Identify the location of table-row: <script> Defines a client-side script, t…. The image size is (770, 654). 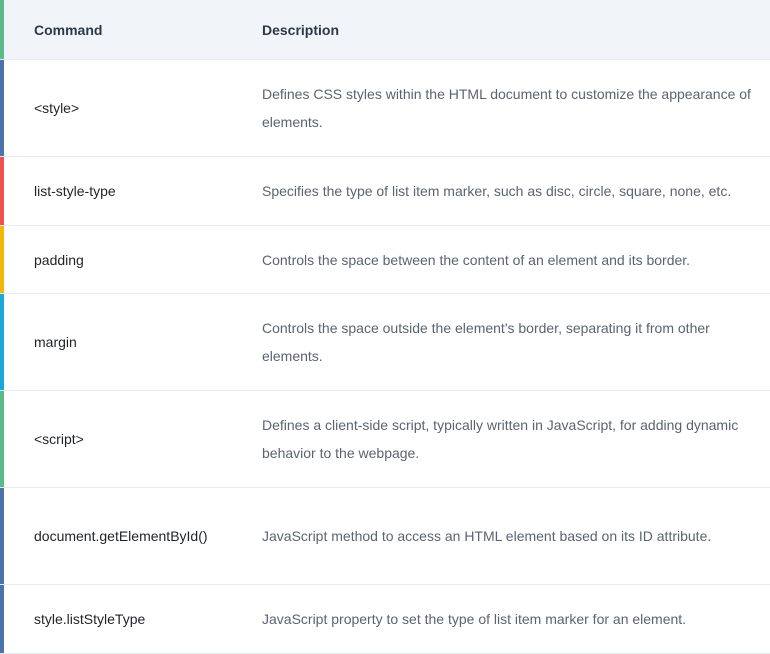
(385, 439).